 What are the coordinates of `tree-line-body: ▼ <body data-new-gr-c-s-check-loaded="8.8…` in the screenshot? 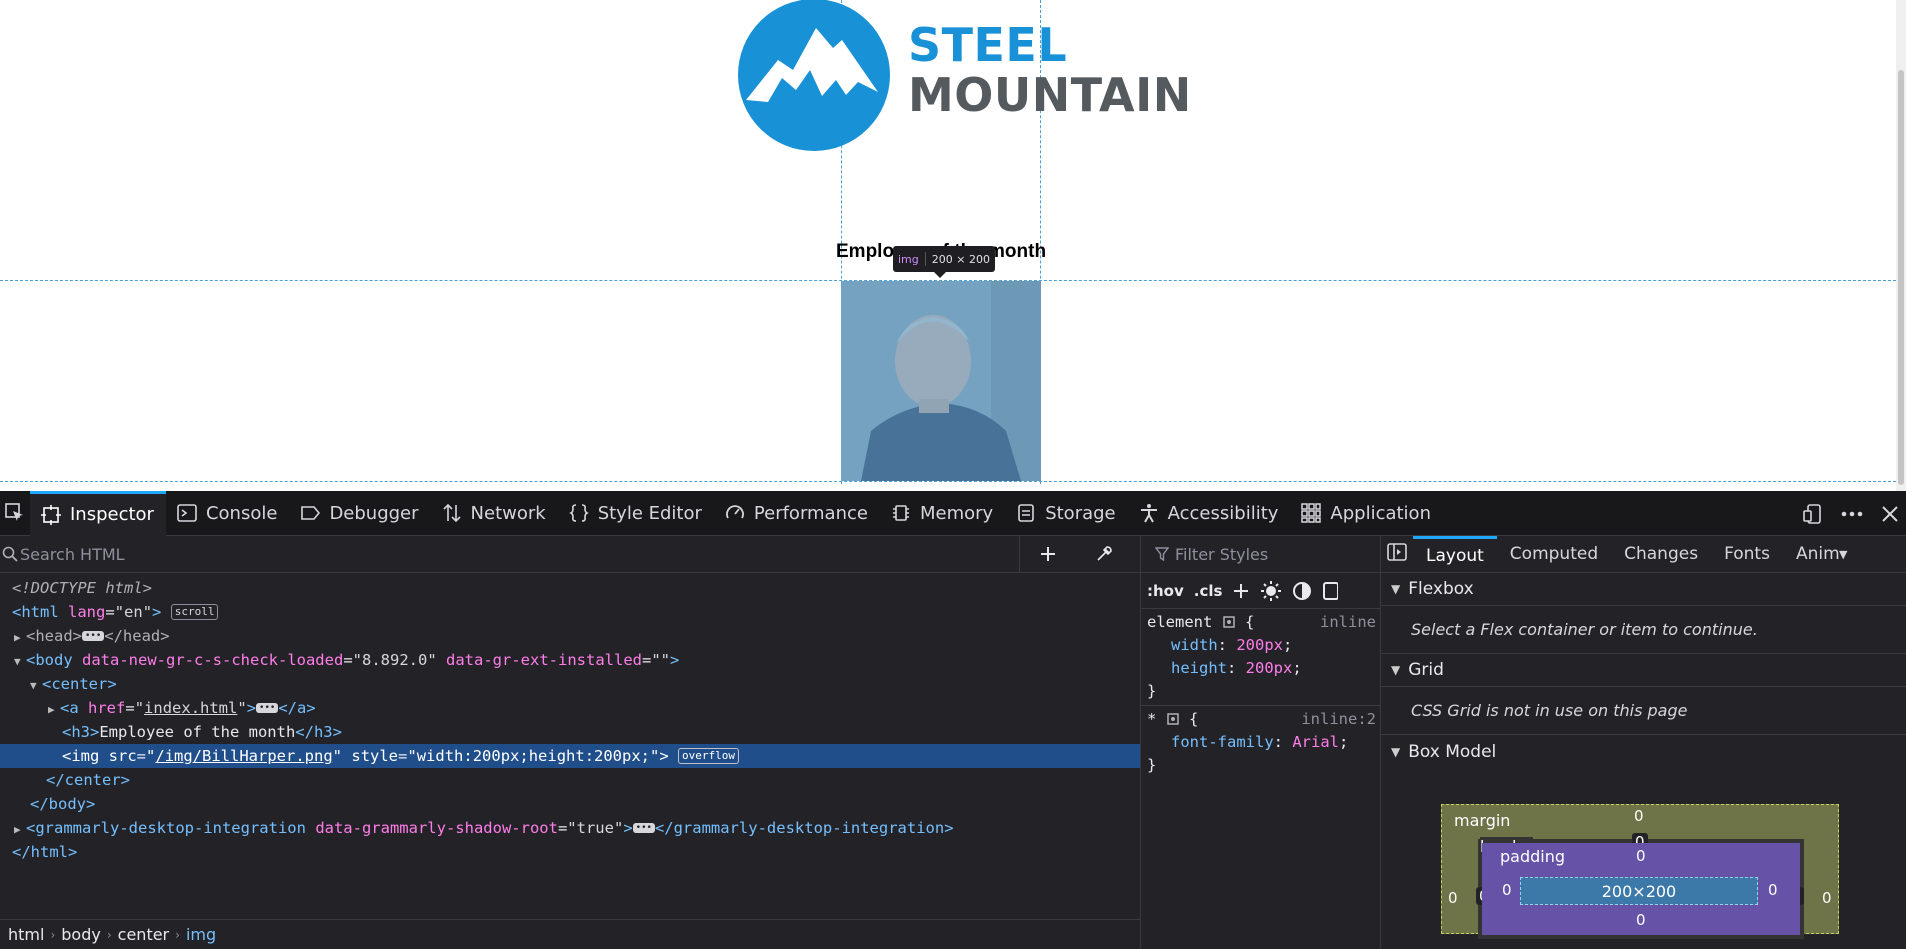 It's located at (570, 660).